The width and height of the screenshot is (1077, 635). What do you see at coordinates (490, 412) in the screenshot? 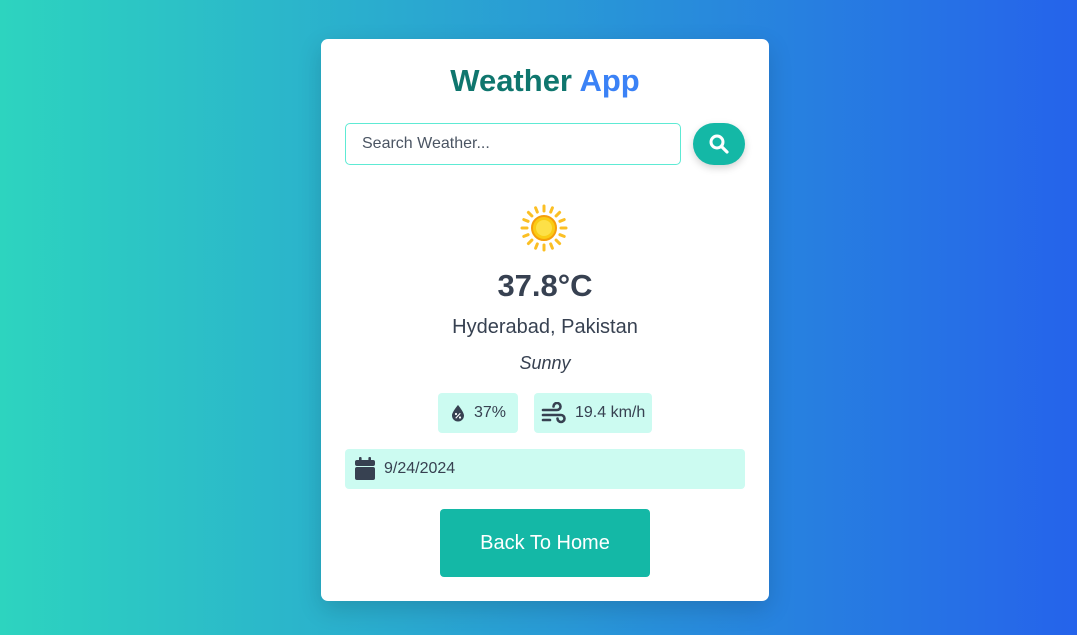
I see `humidity-value: 37%` at bounding box center [490, 412].